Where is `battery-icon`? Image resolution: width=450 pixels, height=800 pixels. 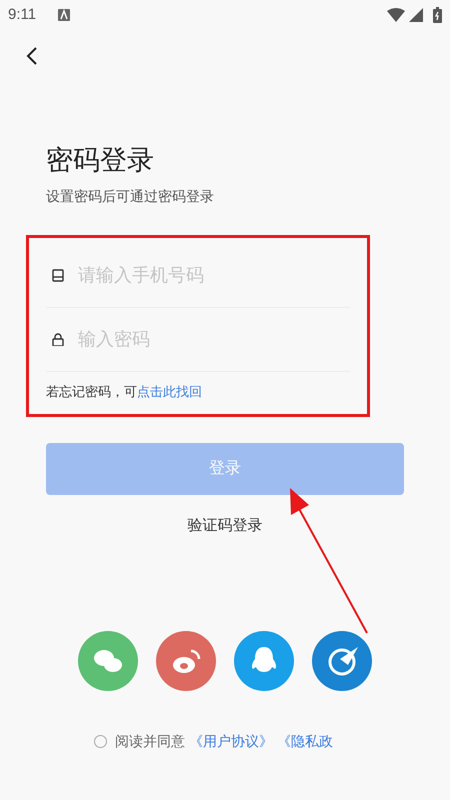 battery-icon is located at coordinates (437, 15).